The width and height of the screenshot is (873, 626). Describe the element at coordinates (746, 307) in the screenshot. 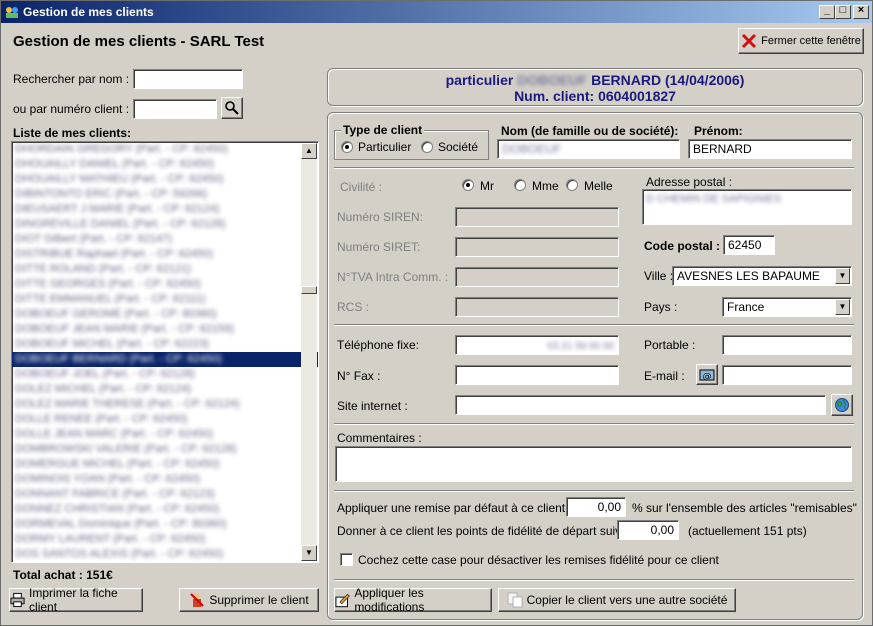

I see `pays-value: France` at that location.